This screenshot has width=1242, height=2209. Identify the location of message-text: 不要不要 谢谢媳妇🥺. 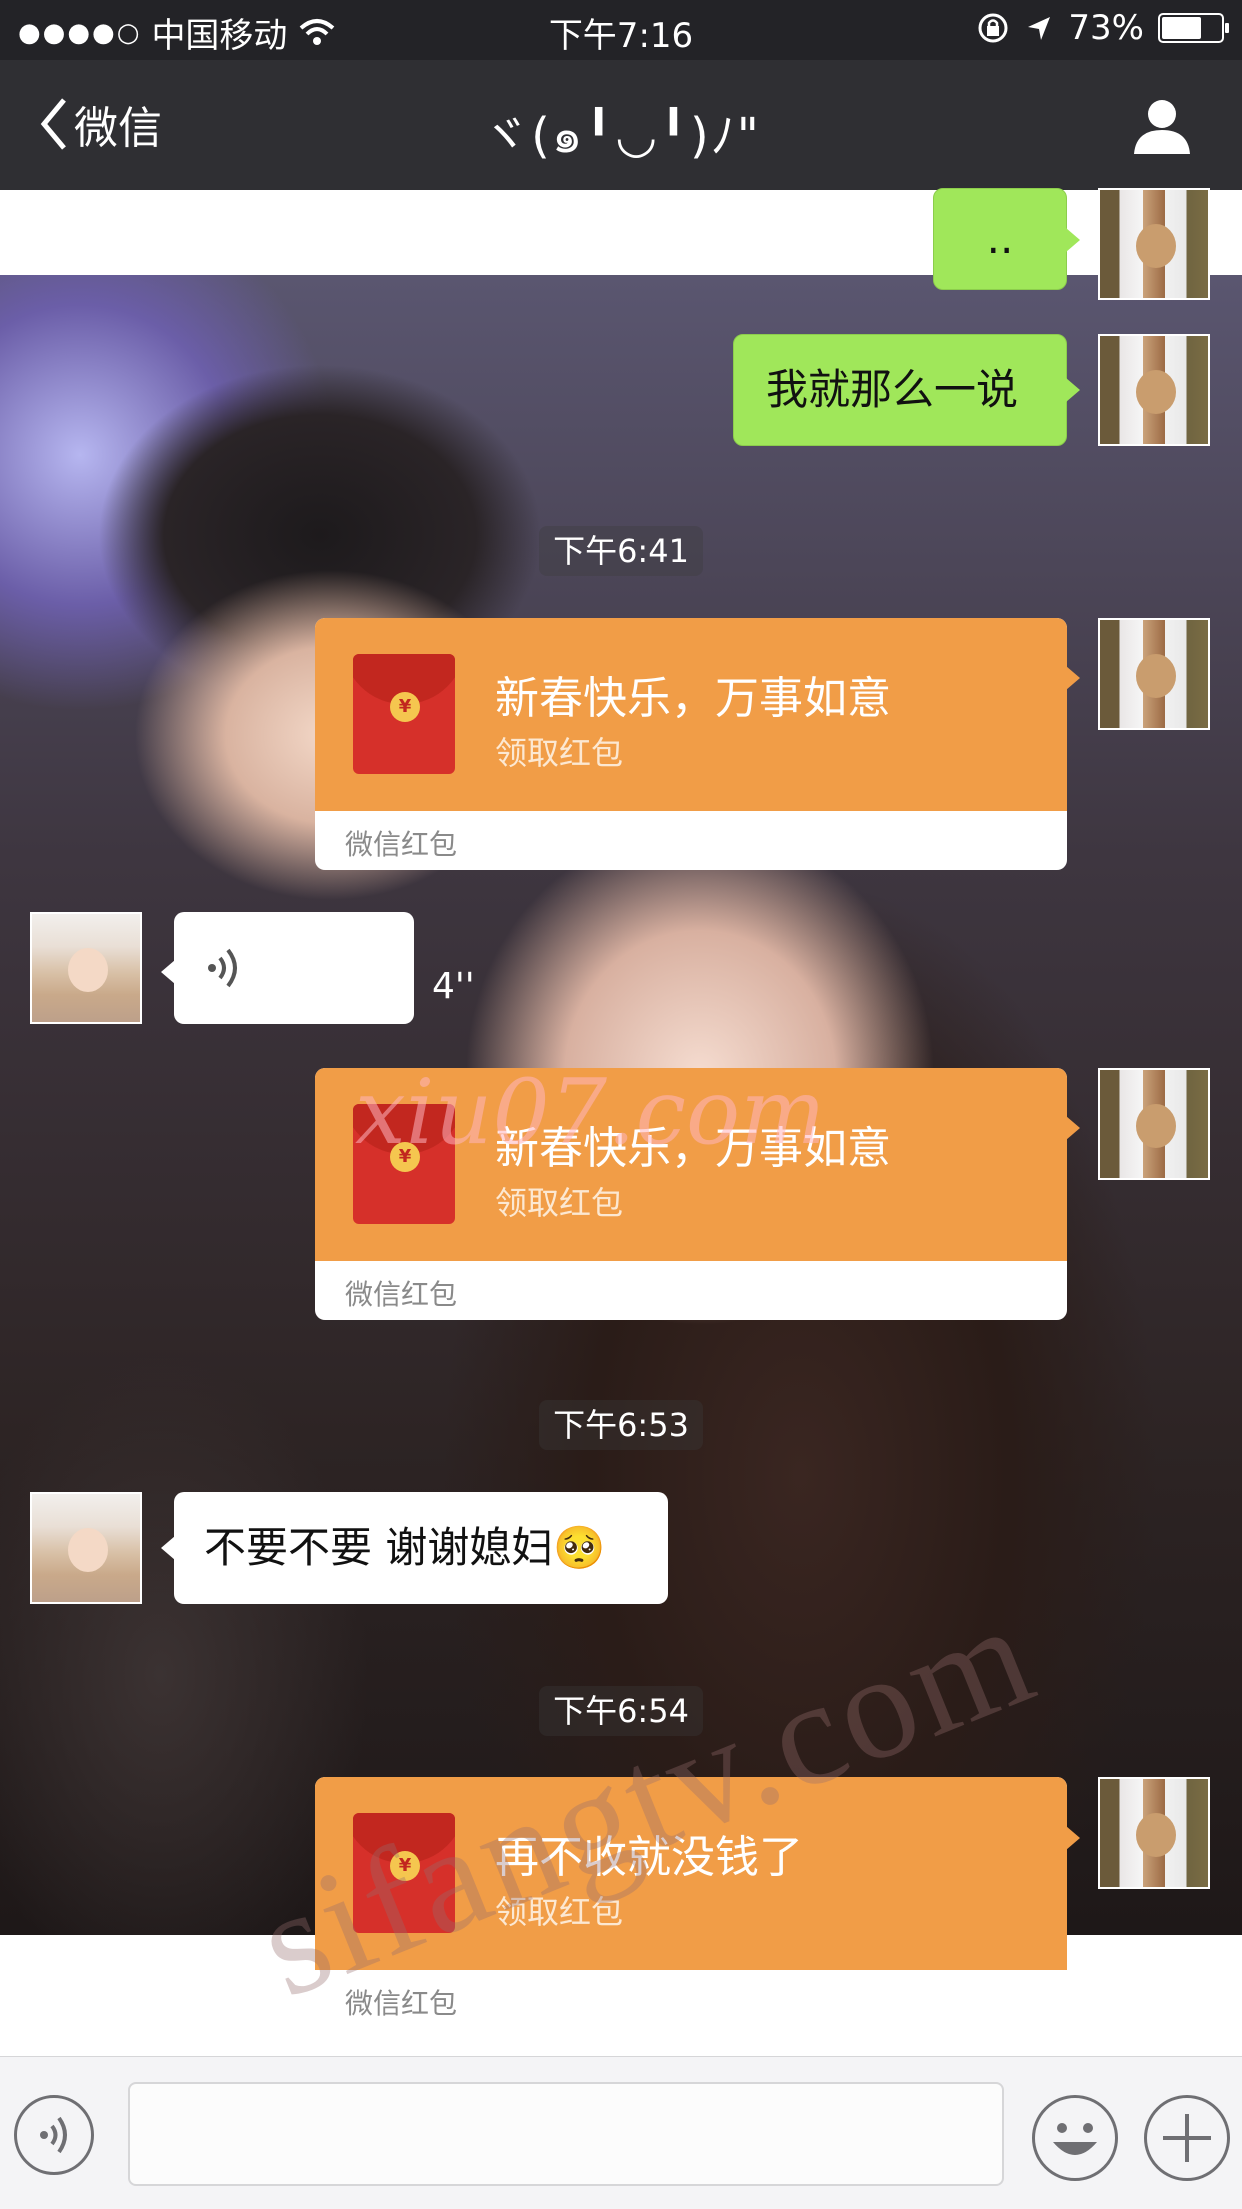
(405, 1547).